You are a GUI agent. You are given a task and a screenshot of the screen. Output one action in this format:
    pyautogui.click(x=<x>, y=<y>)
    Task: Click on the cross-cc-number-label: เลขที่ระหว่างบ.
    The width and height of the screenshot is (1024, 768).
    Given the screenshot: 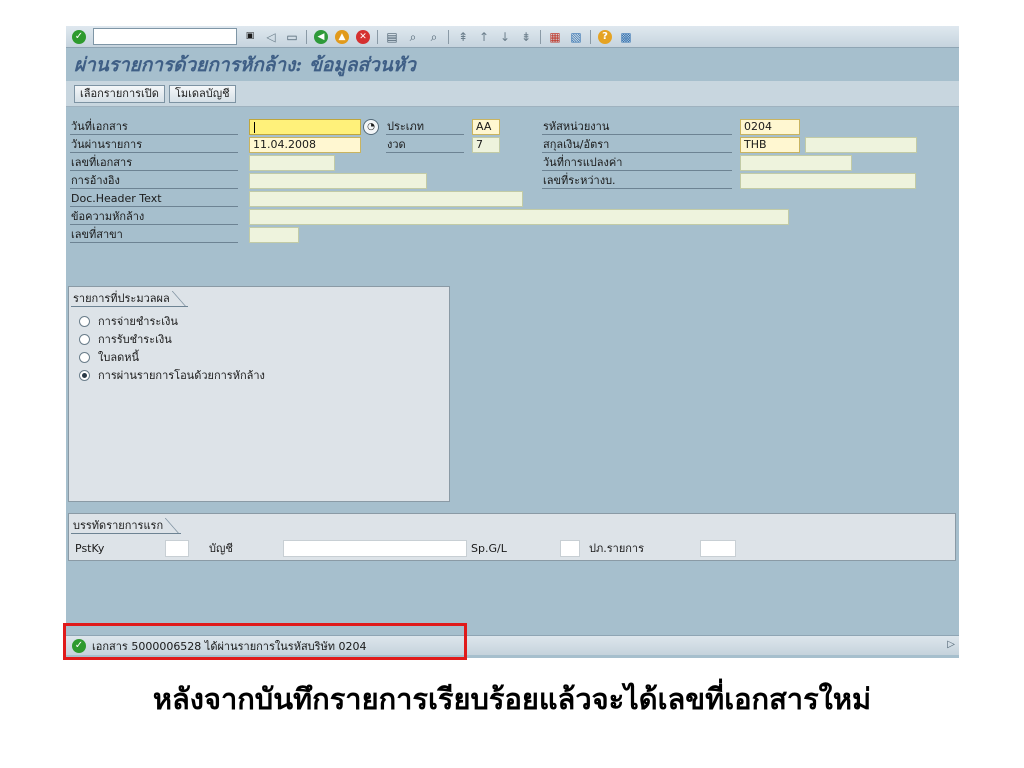 What is the action you would take?
    pyautogui.click(x=637, y=181)
    